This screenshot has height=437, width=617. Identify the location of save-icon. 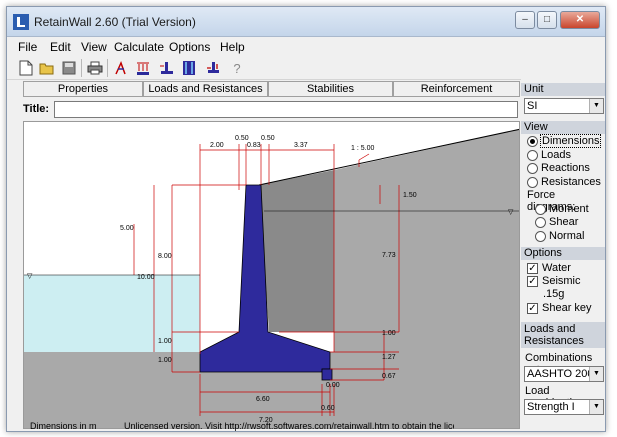
(69, 68).